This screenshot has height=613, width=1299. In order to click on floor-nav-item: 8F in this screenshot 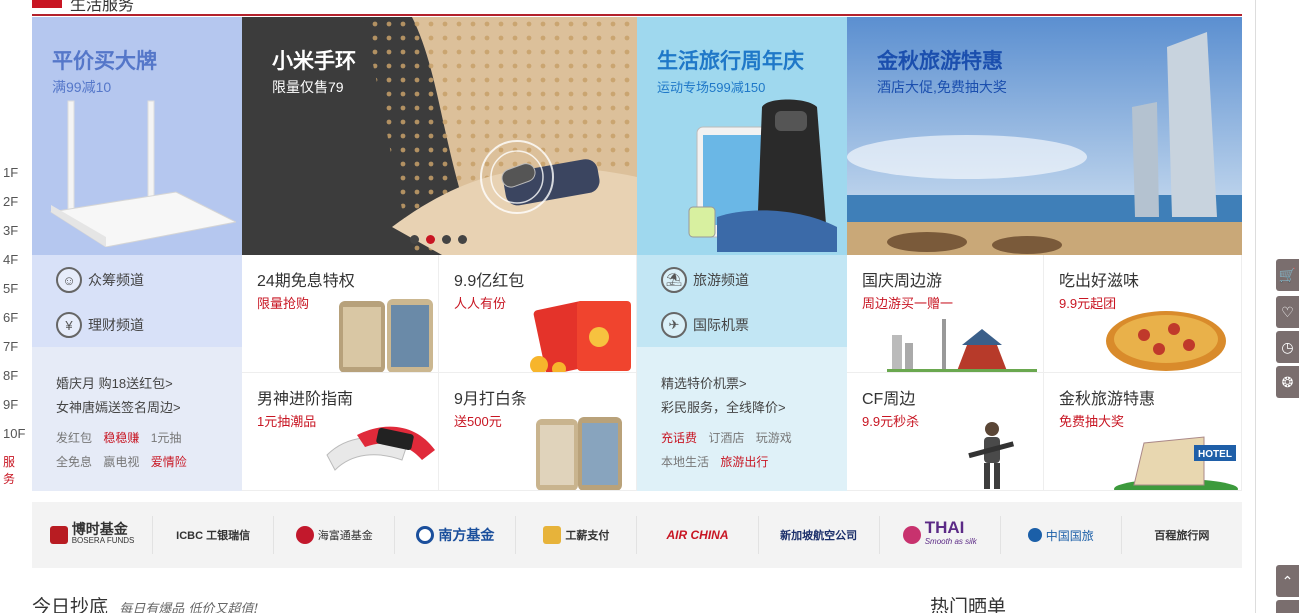, I will do `click(13, 381)`.